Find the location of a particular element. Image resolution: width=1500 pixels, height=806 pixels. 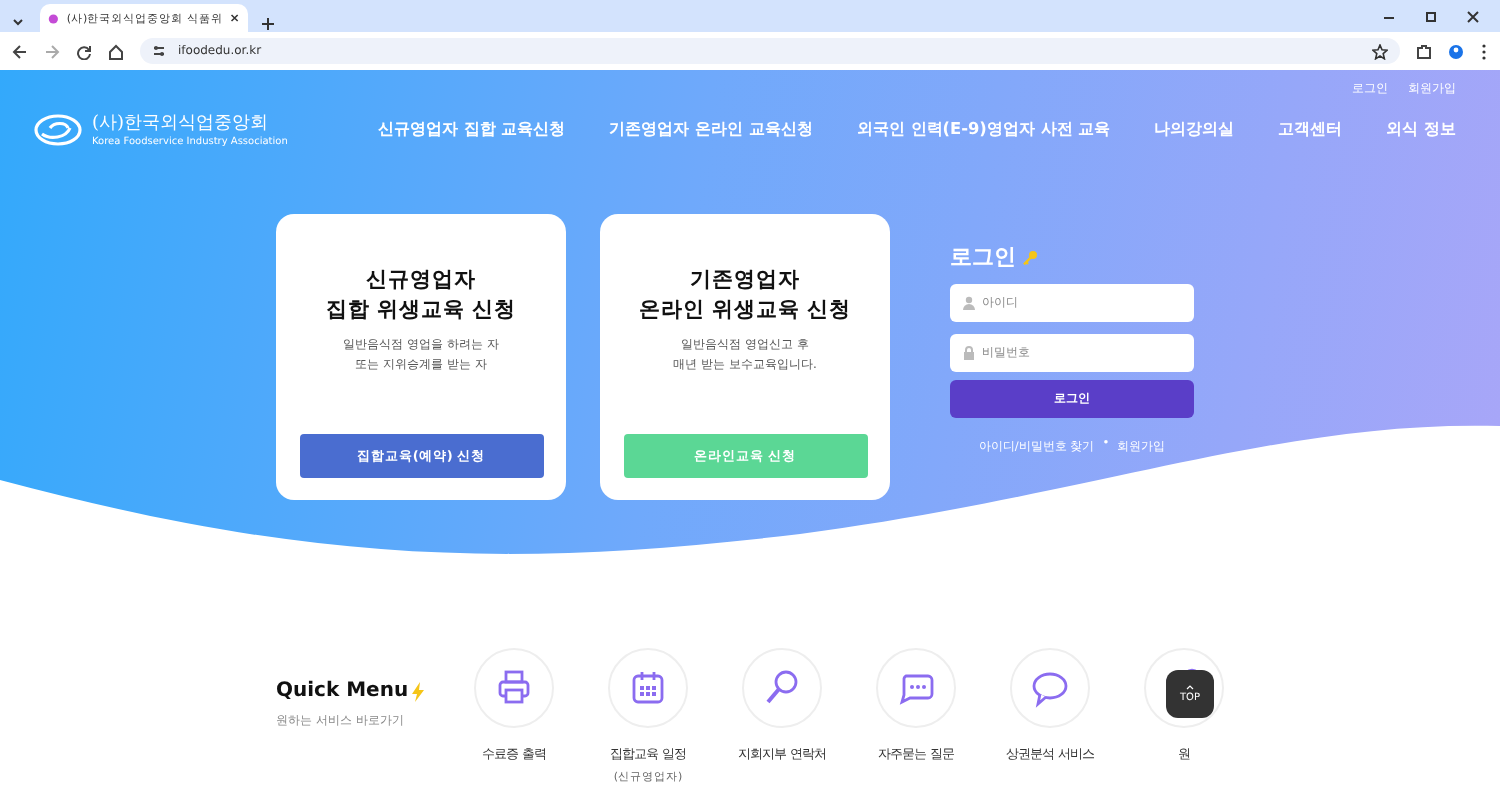

maximize-icon is located at coordinates (1431, 16).